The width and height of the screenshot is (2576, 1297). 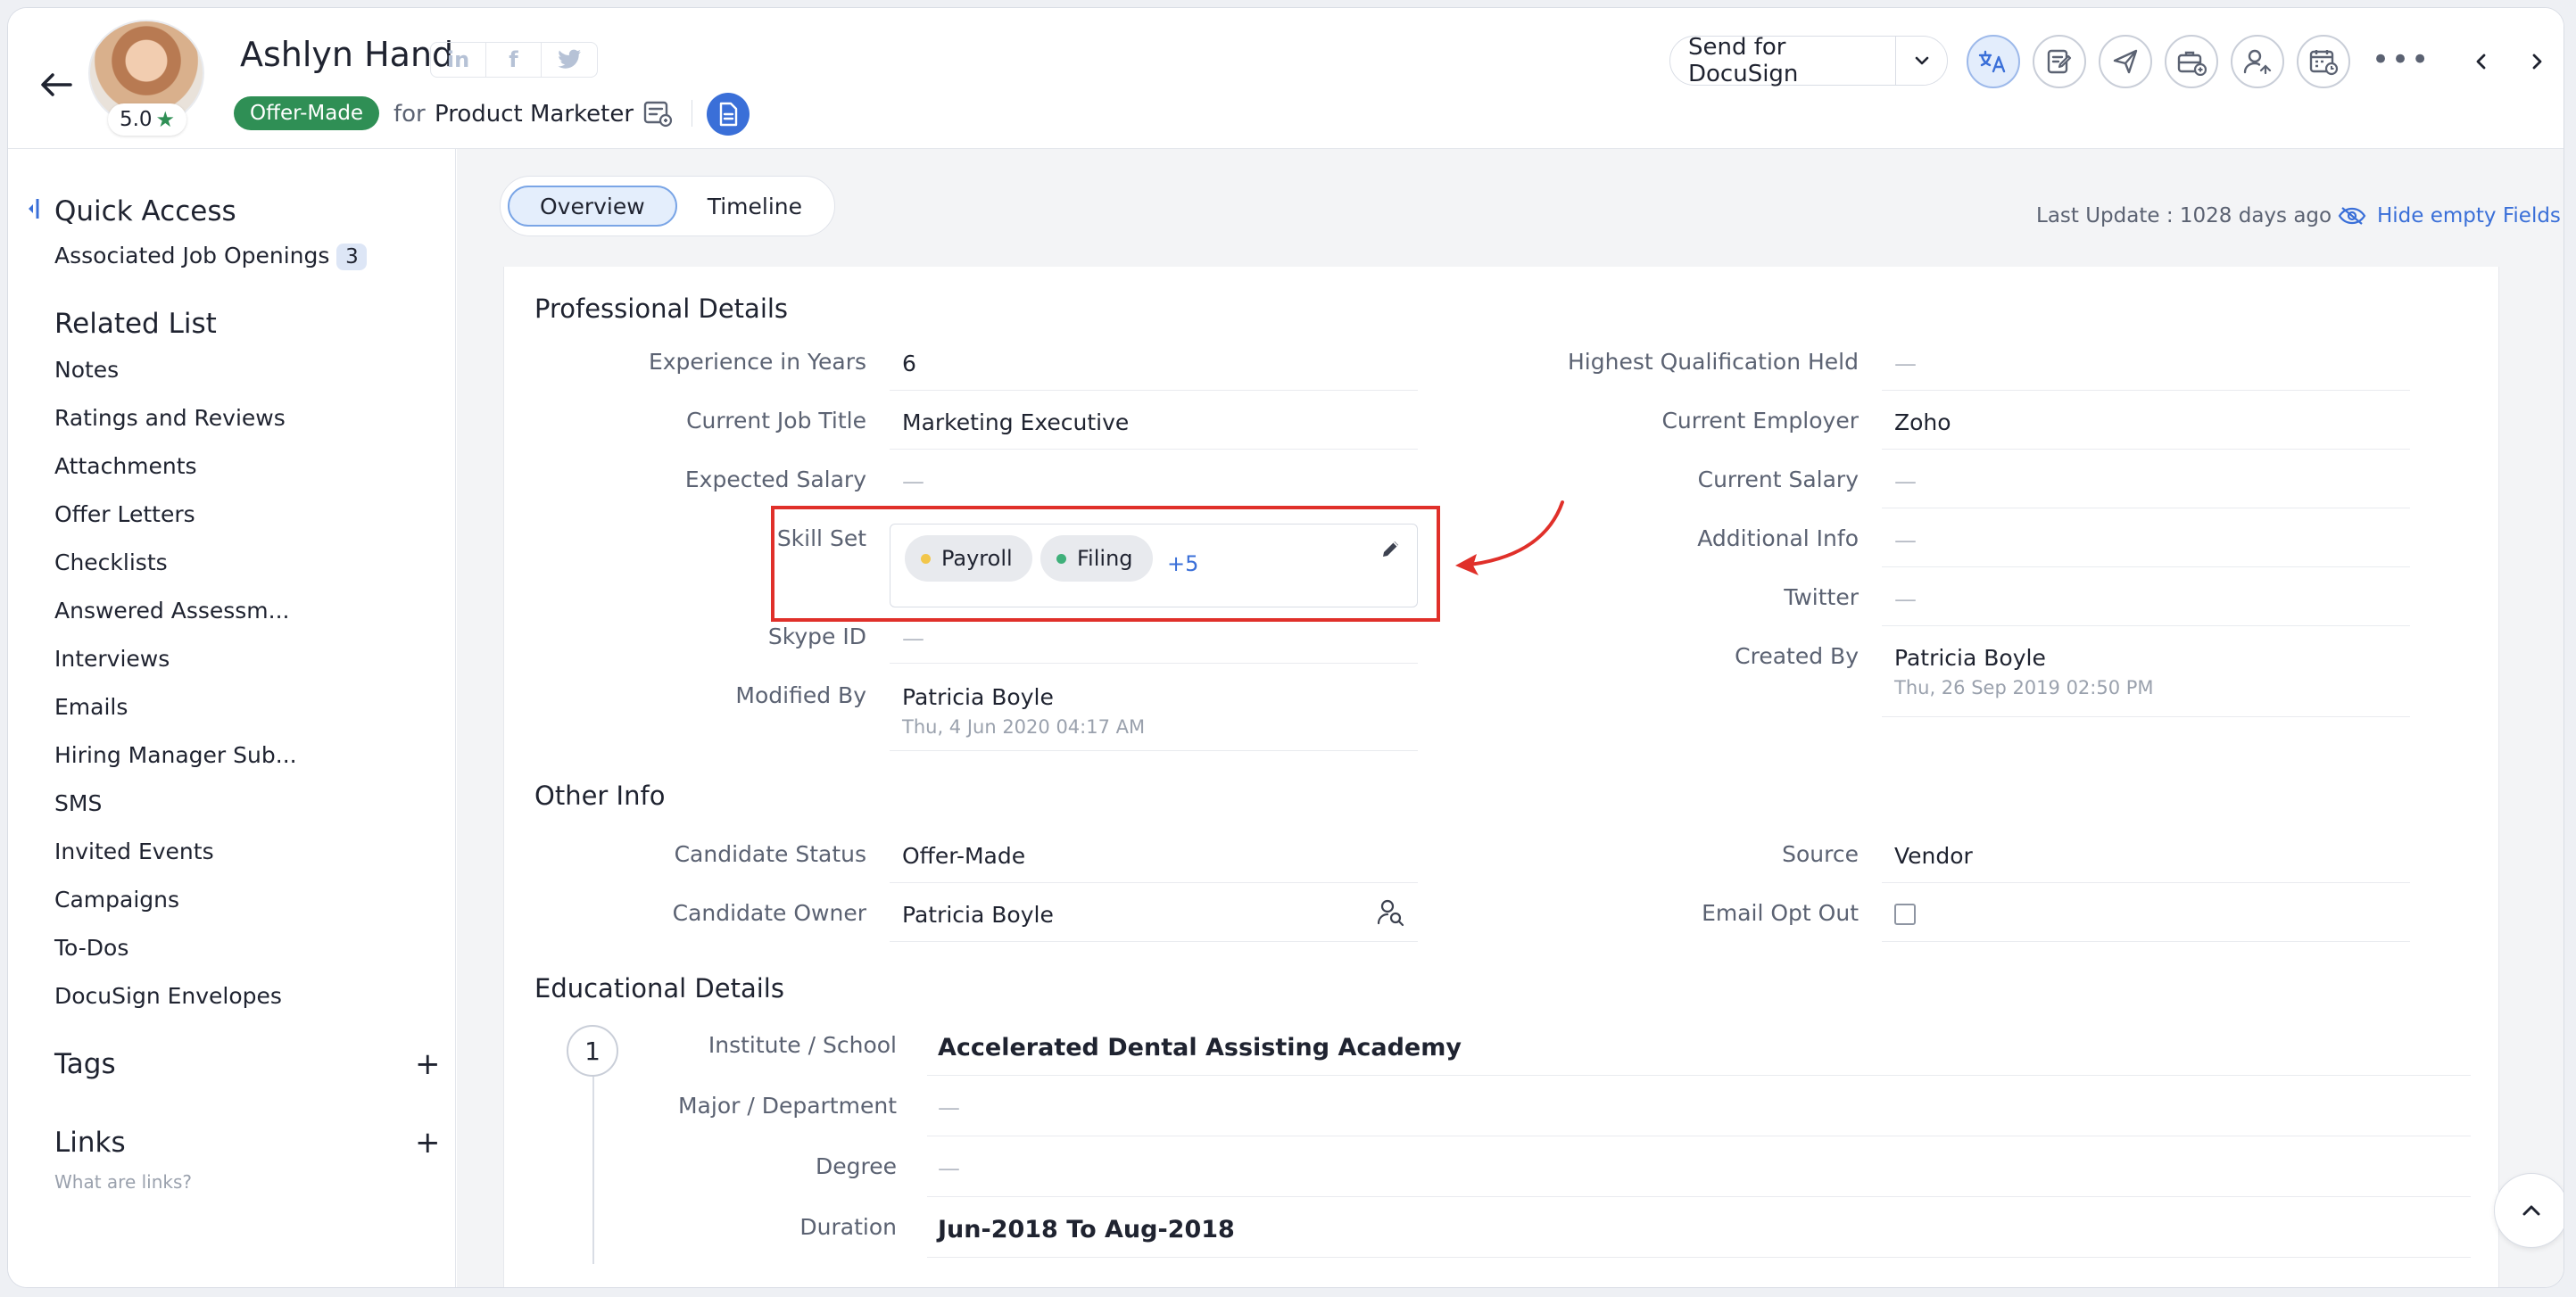 What do you see at coordinates (802, 1045) in the screenshot?
I see `field-label: Institute / School` at bounding box center [802, 1045].